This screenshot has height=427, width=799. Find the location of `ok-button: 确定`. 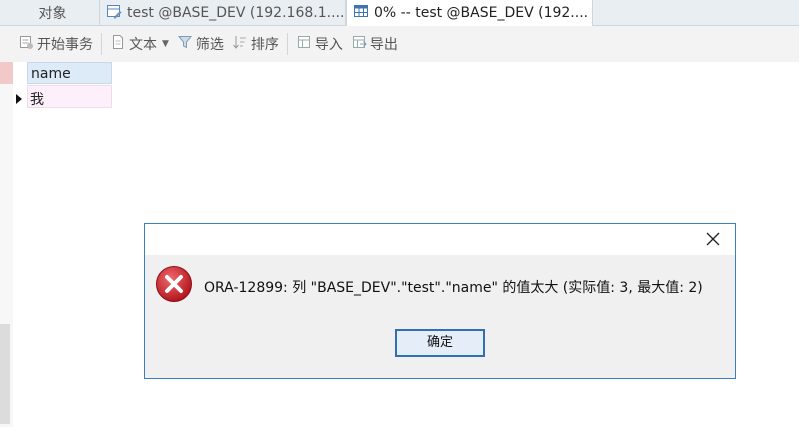

ok-button: 确定 is located at coordinates (440, 343).